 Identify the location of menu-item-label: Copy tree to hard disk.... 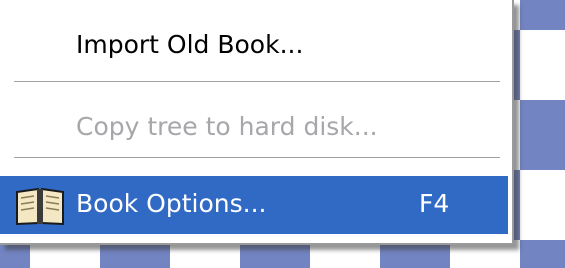
(227, 126).